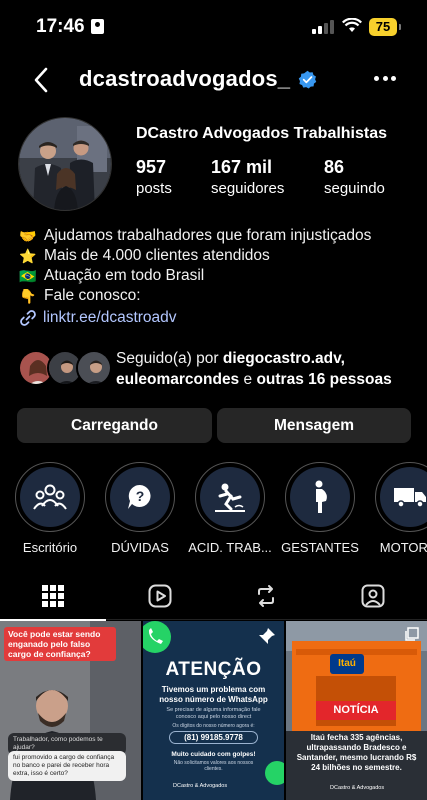  Describe the element at coordinates (354, 177) in the screenshot. I see `following-count: 86 seguindo` at that location.